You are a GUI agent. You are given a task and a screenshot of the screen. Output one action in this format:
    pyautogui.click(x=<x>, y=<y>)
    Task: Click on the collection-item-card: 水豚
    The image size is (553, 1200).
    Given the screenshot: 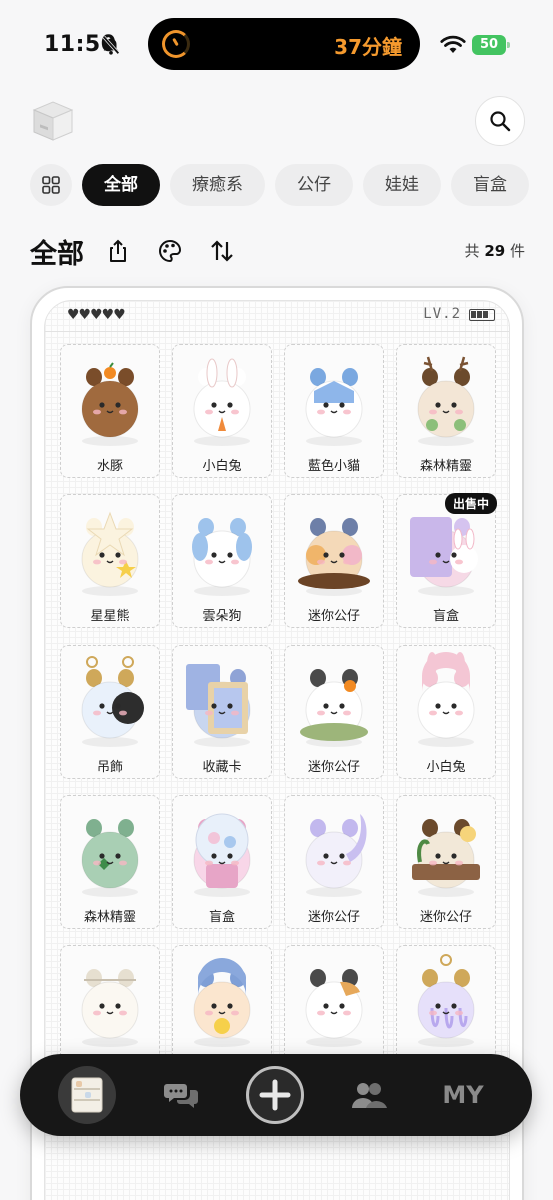 What is the action you would take?
    pyautogui.click(x=110, y=411)
    